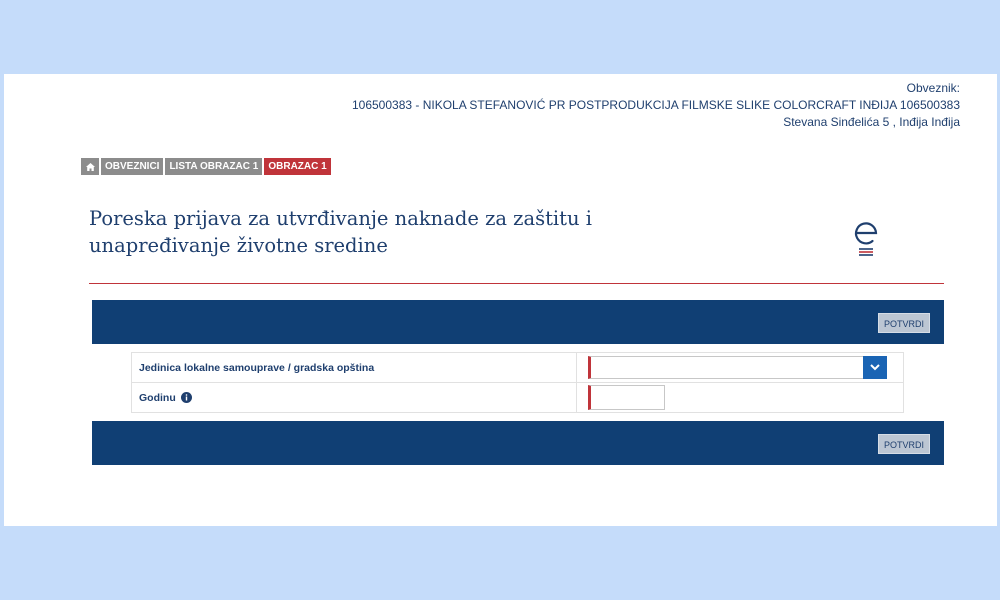 The image size is (1000, 600). What do you see at coordinates (518, 443) in the screenshot?
I see `action-bar-bottom: POTVRDI` at bounding box center [518, 443].